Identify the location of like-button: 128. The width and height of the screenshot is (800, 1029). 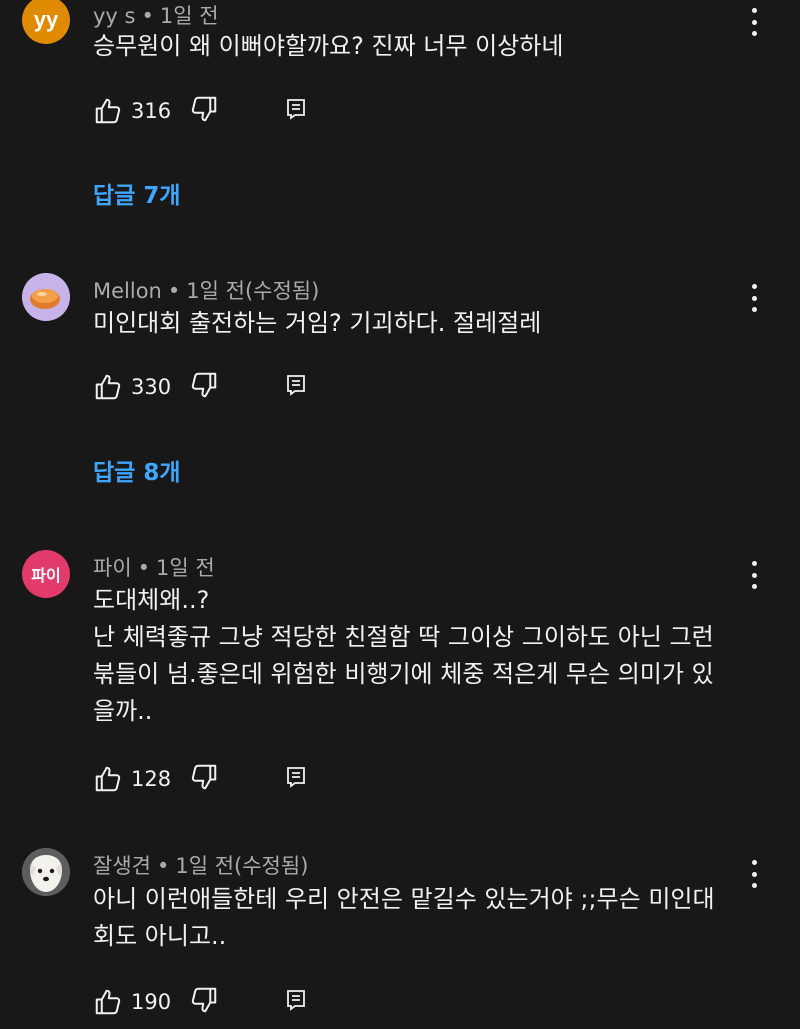
(141, 779).